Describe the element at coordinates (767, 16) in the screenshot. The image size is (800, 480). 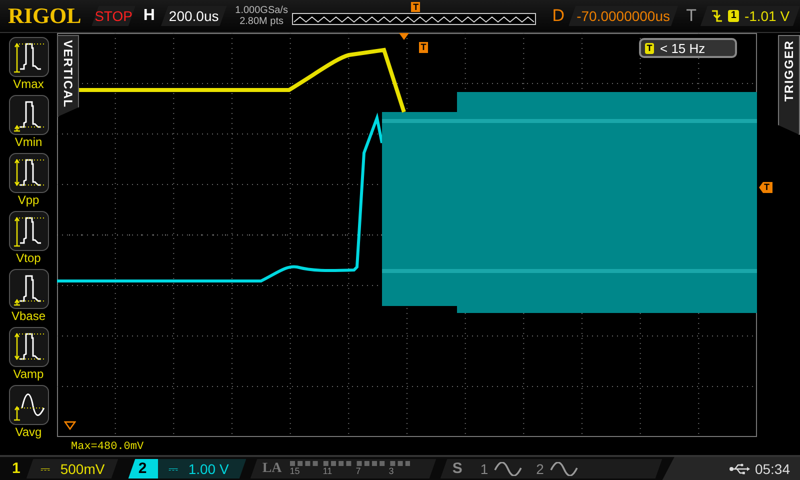
I see `trigger-level: -1.01 V` at that location.